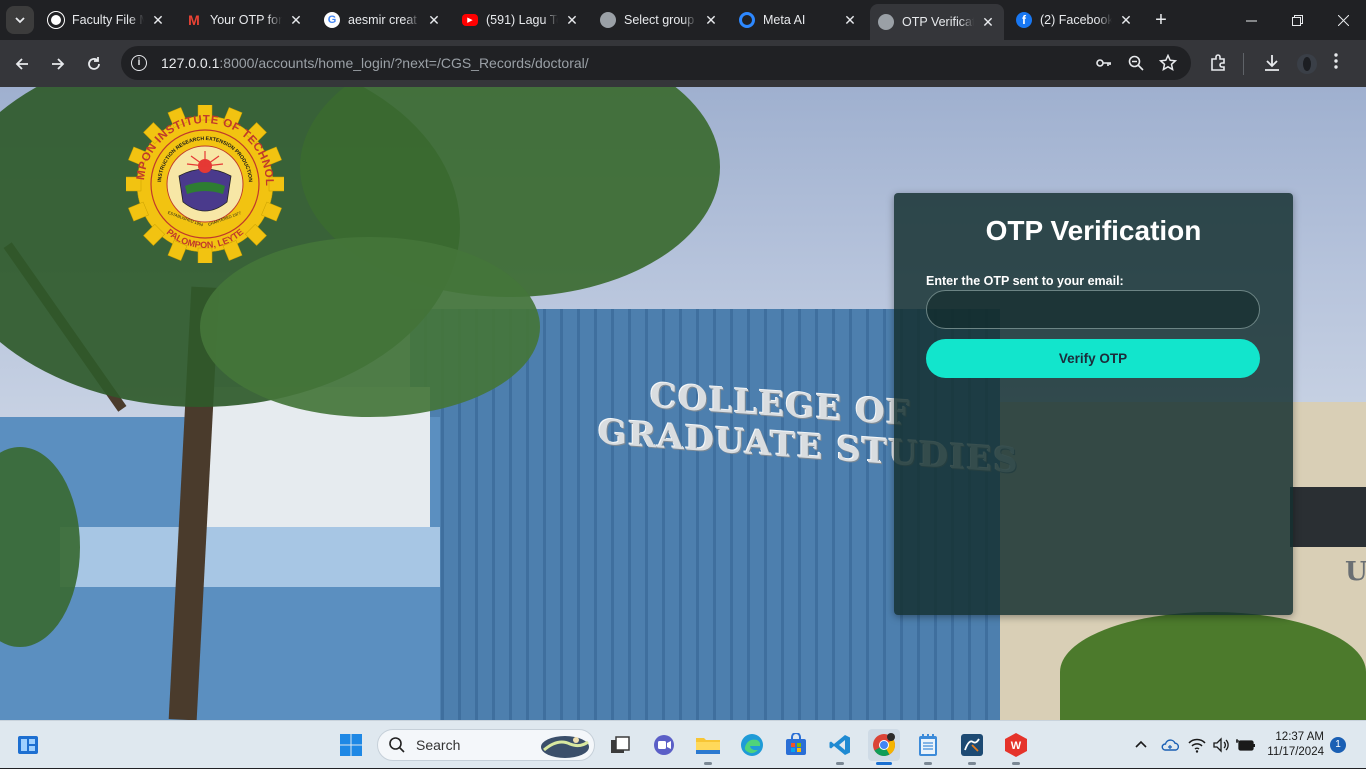 Image resolution: width=1366 pixels, height=769 pixels. I want to click on background-hedge, so click(1213, 666).